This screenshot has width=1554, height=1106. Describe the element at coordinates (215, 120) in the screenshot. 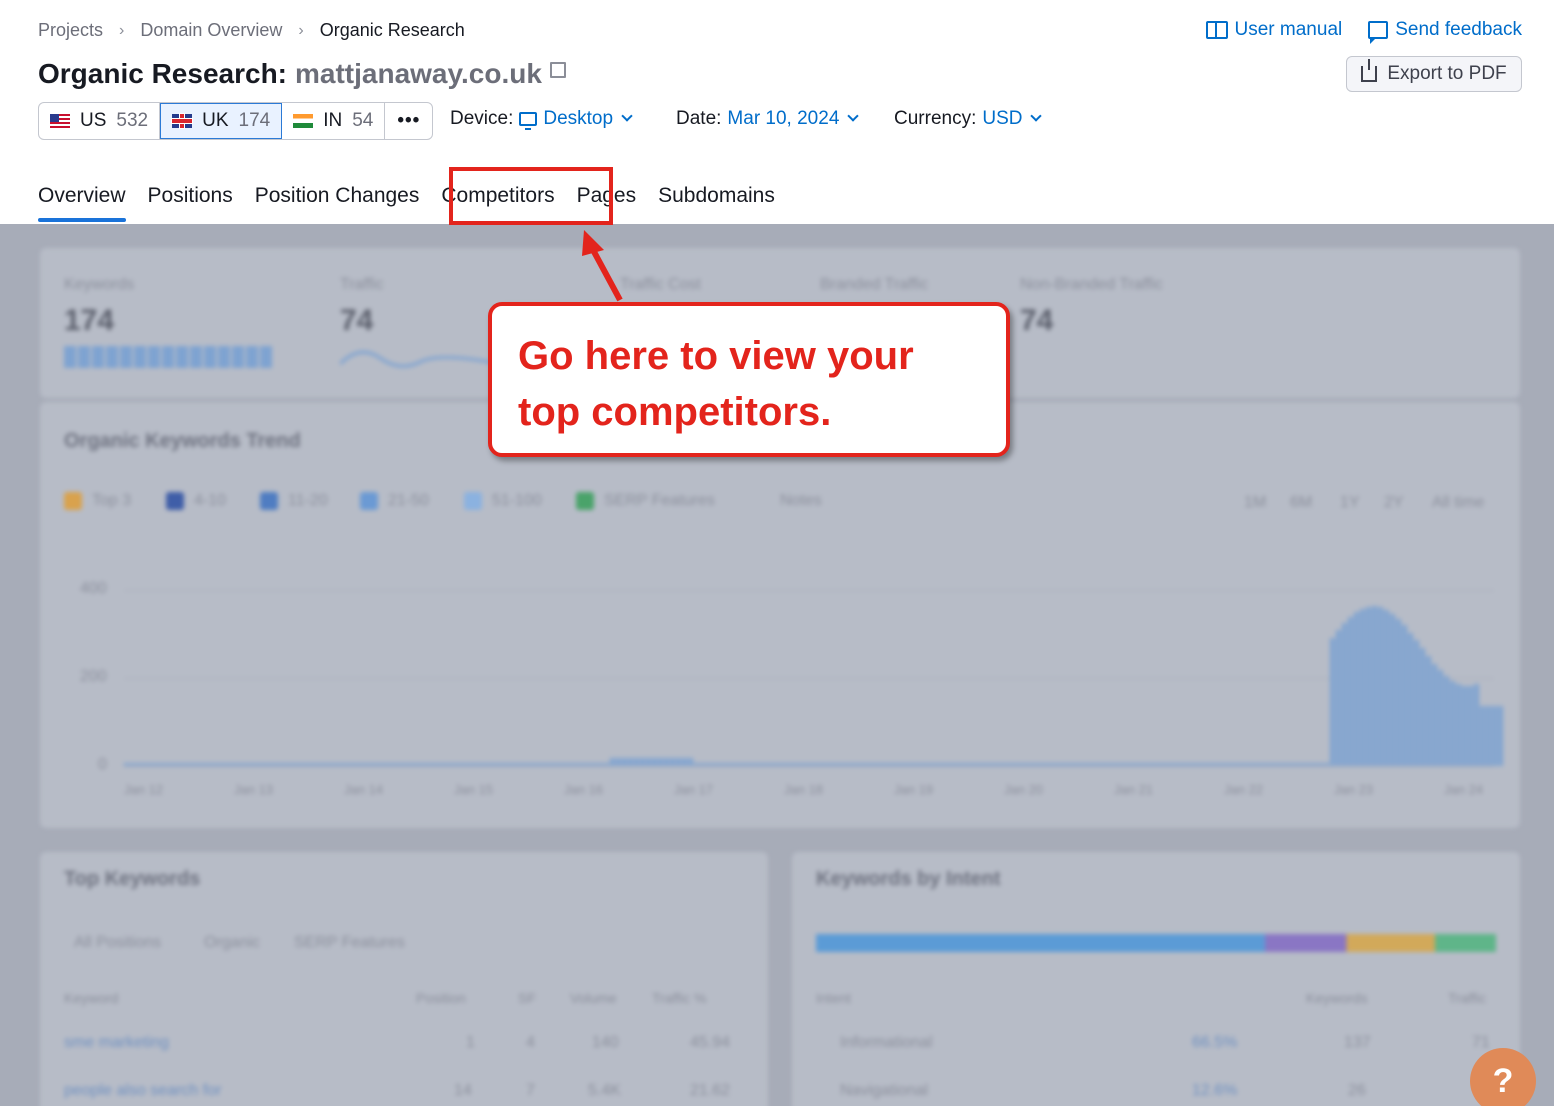

I see `database-code: UK` at that location.